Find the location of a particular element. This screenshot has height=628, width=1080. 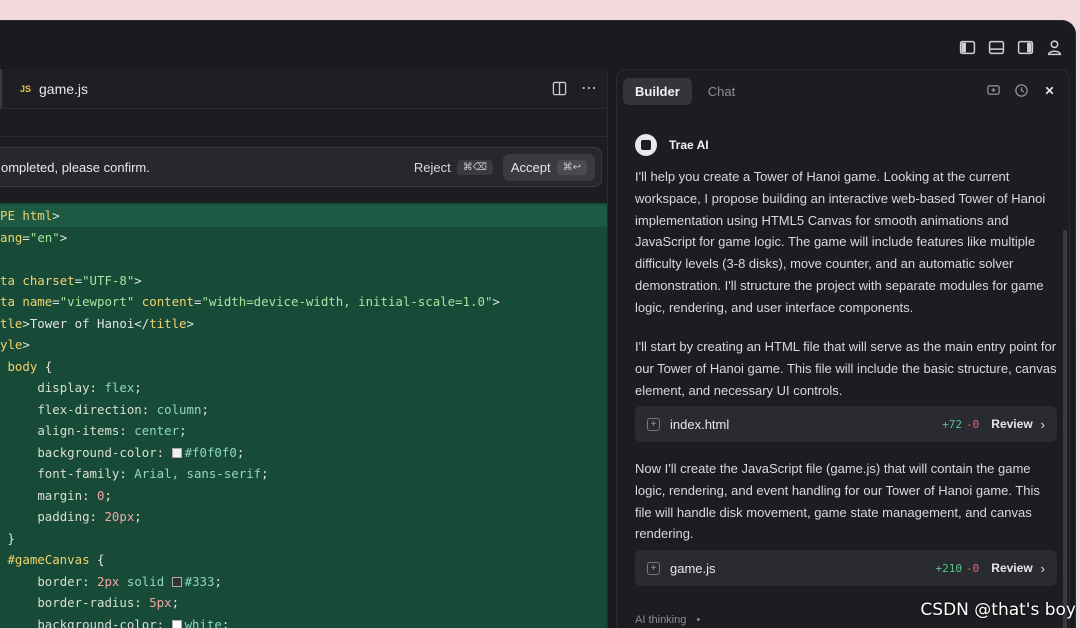

reject-button: Reject ⌘⌫ is located at coordinates (453, 167).